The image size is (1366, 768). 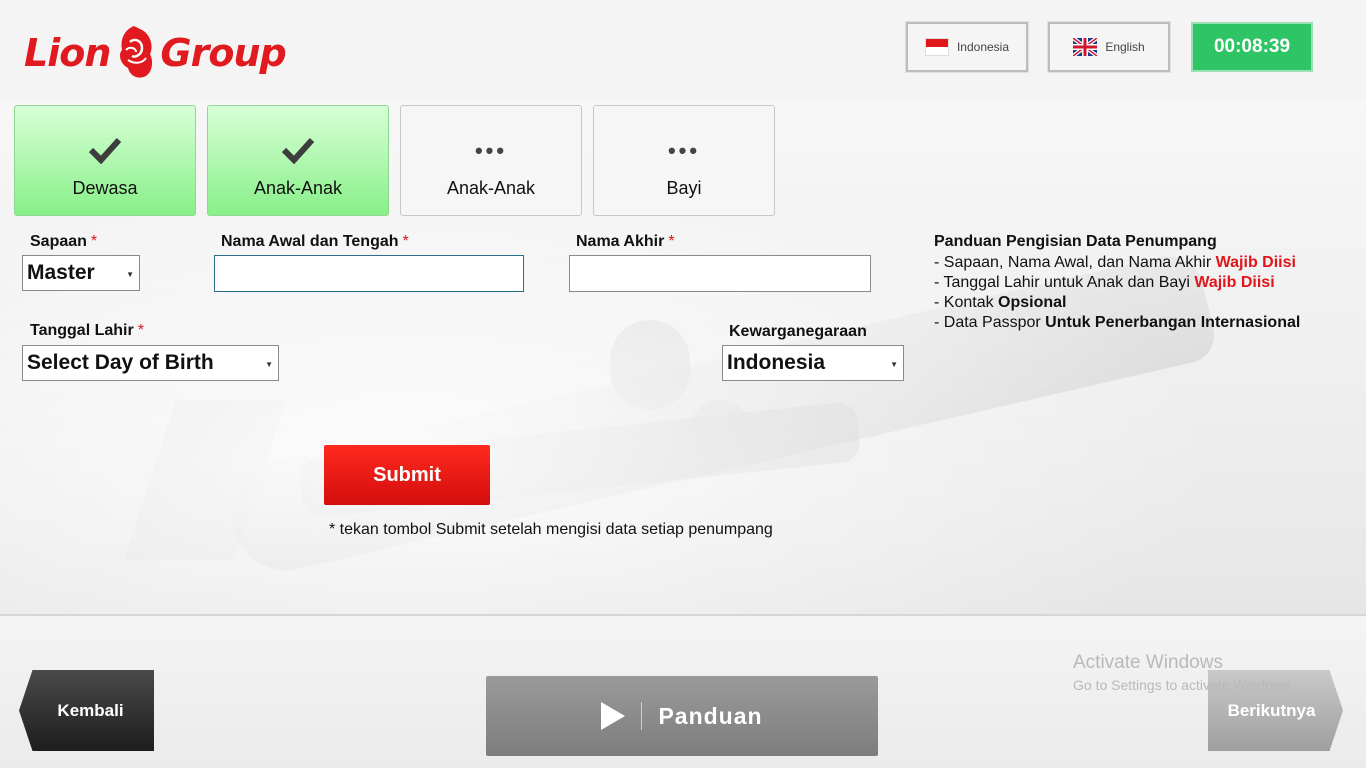 What do you see at coordinates (407, 475) in the screenshot?
I see `submit-button: Submit` at bounding box center [407, 475].